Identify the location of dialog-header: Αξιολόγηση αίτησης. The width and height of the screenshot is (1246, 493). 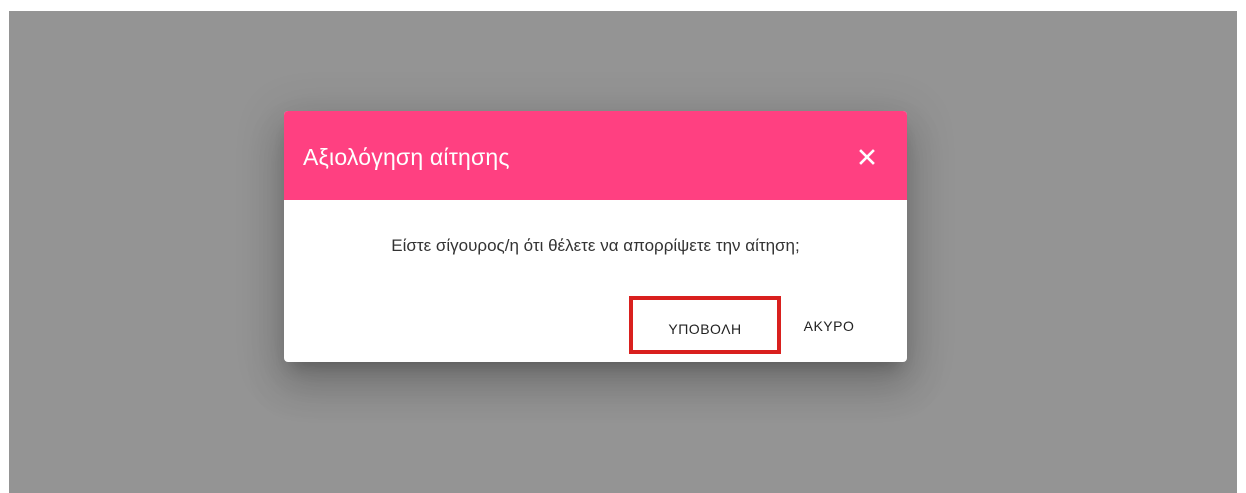
(595, 155).